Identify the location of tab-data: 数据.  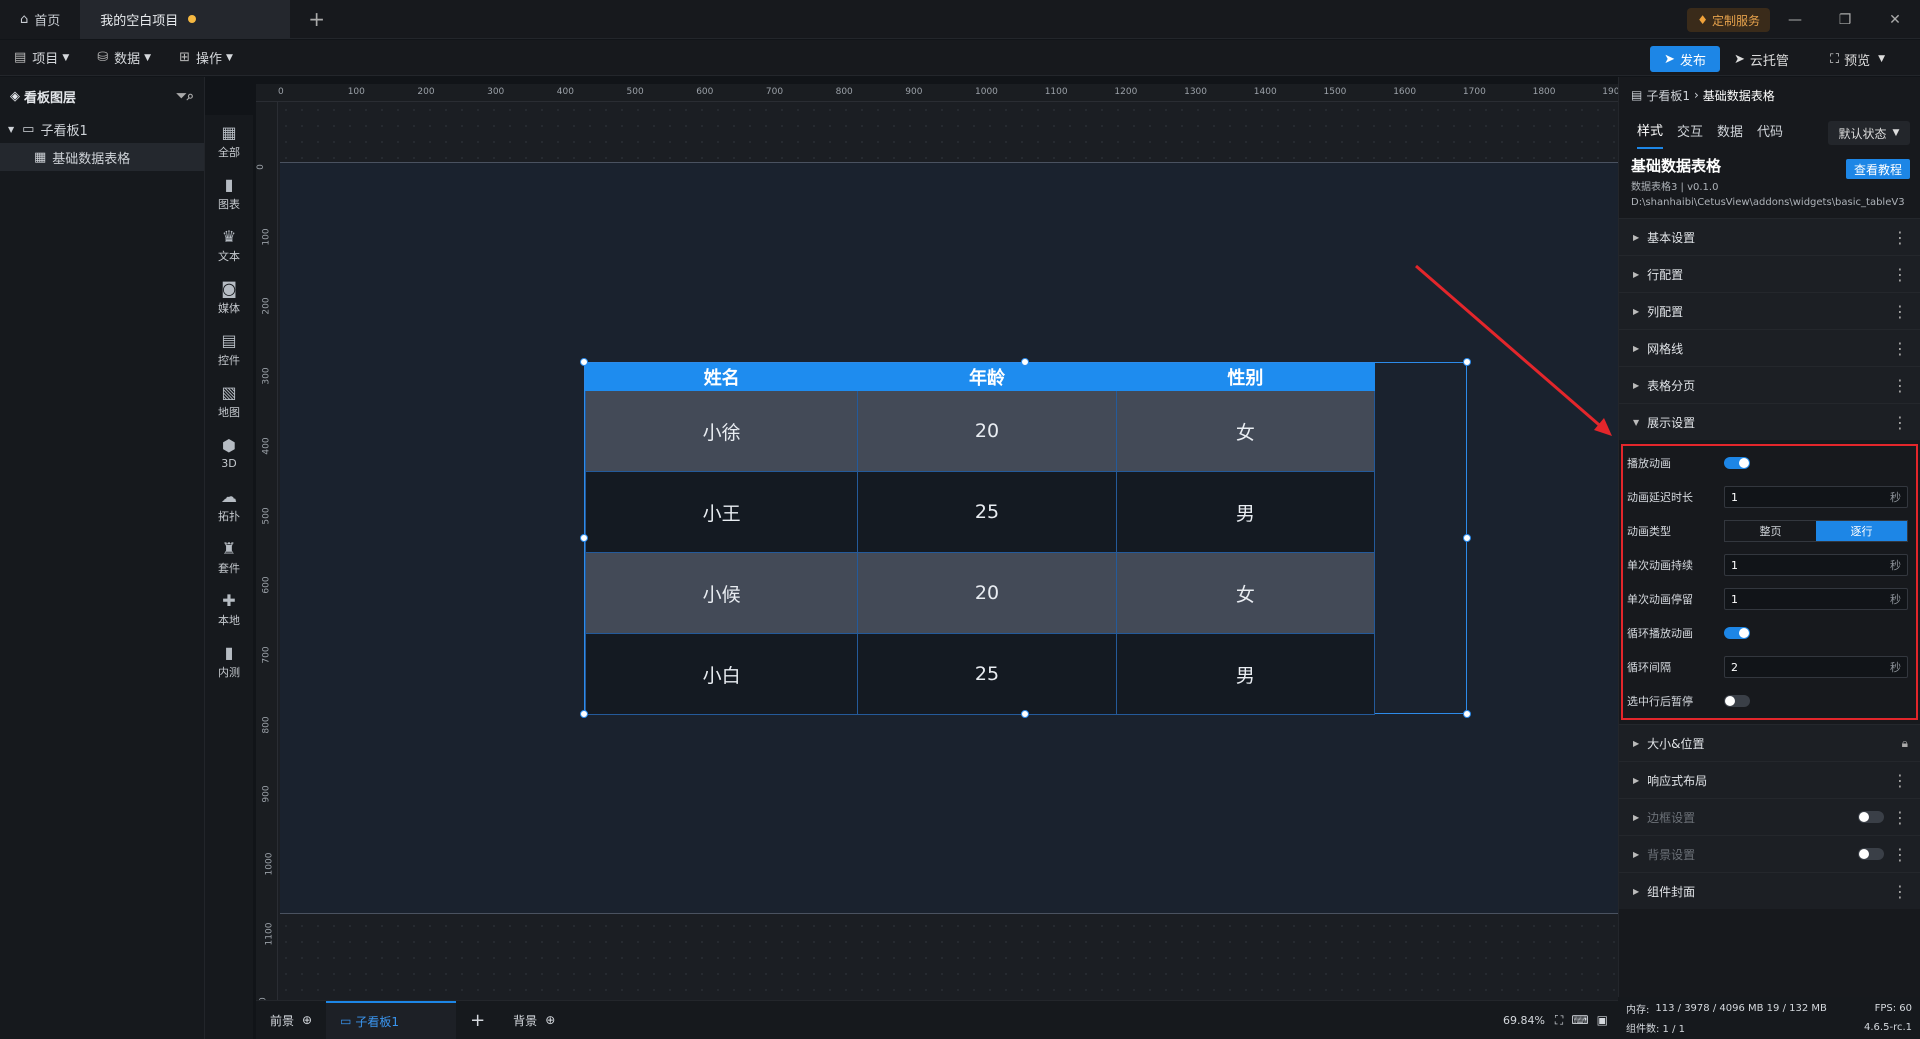
(1730, 130).